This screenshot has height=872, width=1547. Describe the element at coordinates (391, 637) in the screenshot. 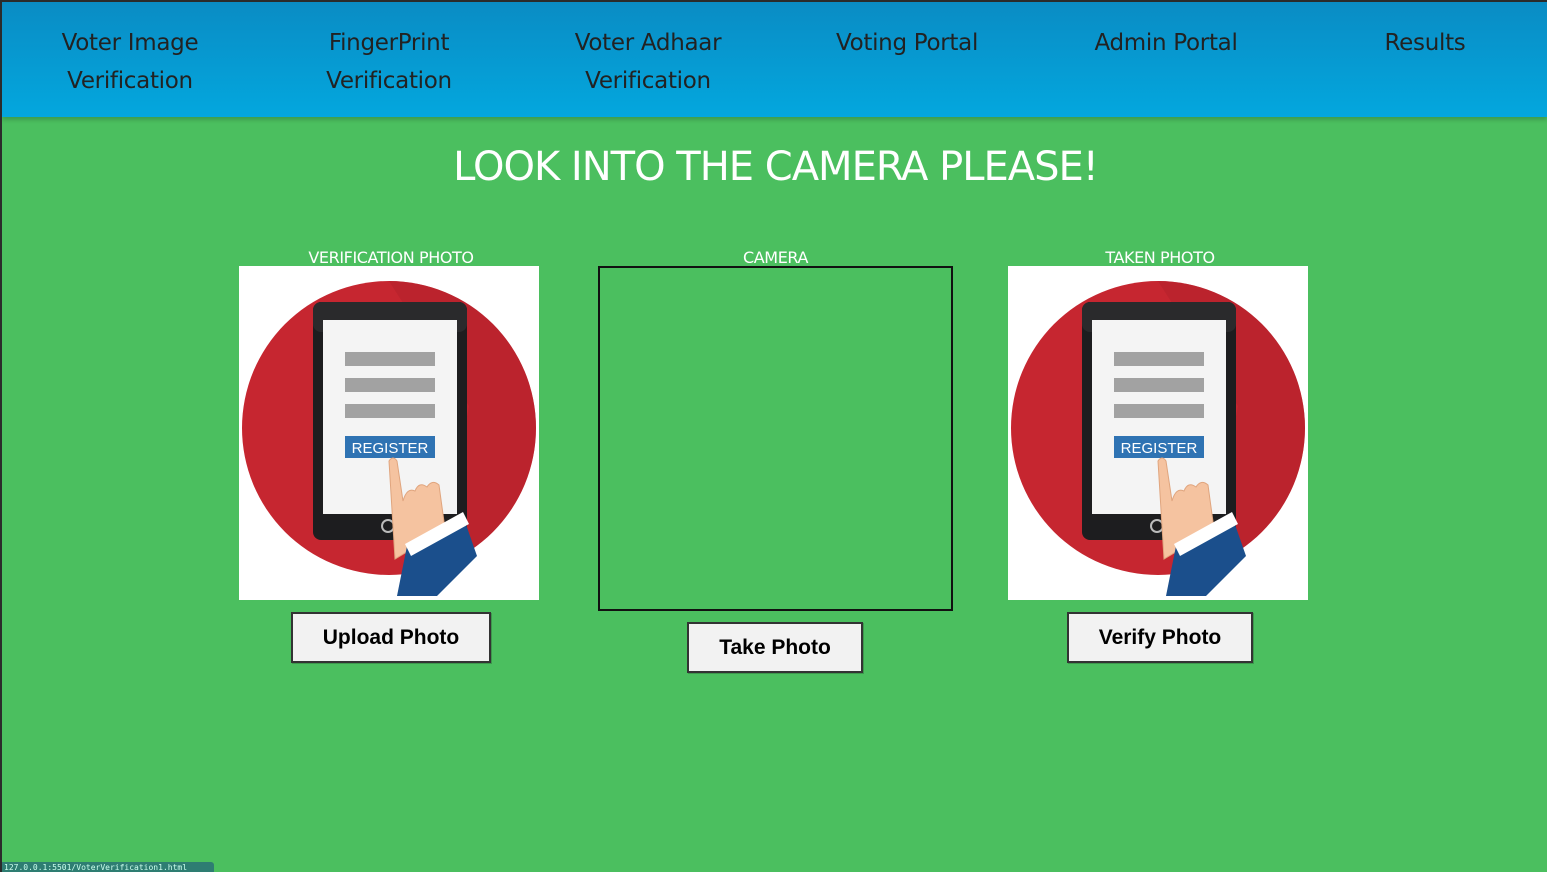

I see `upload-photo-button: Upload Photo` at that location.